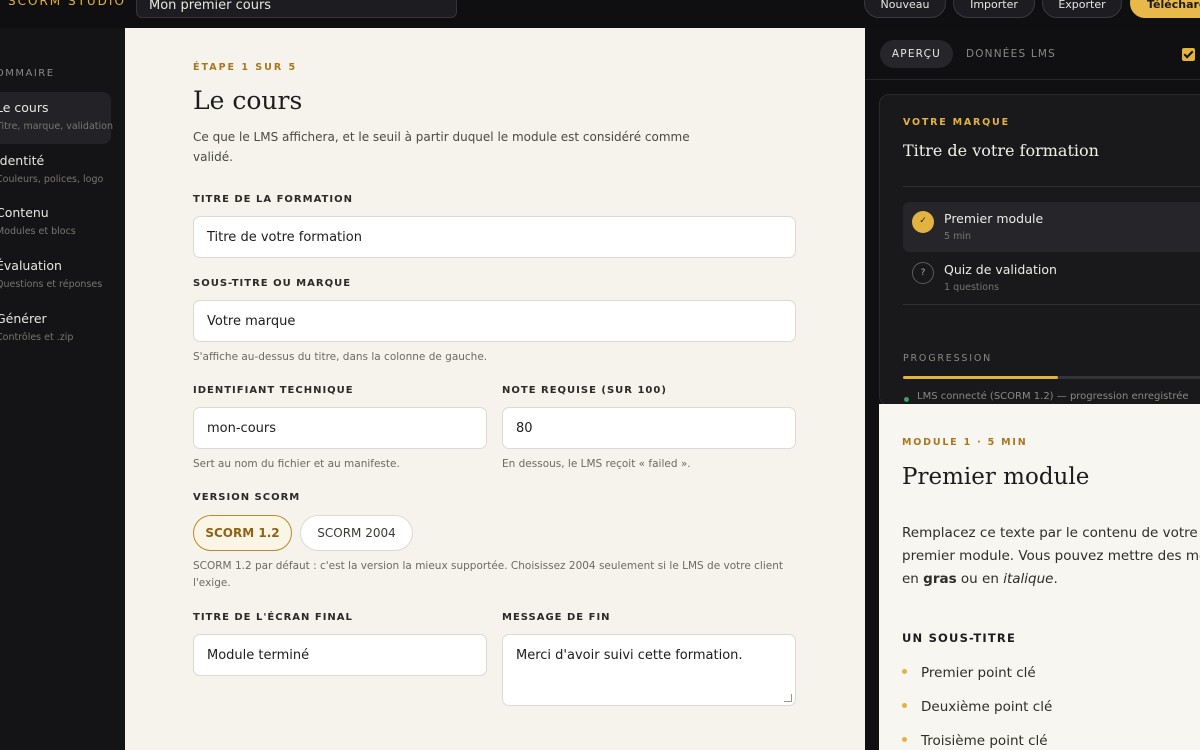  I want to click on sidebar-item-course: Le cours Titre, marque, validation, so click(56, 118).